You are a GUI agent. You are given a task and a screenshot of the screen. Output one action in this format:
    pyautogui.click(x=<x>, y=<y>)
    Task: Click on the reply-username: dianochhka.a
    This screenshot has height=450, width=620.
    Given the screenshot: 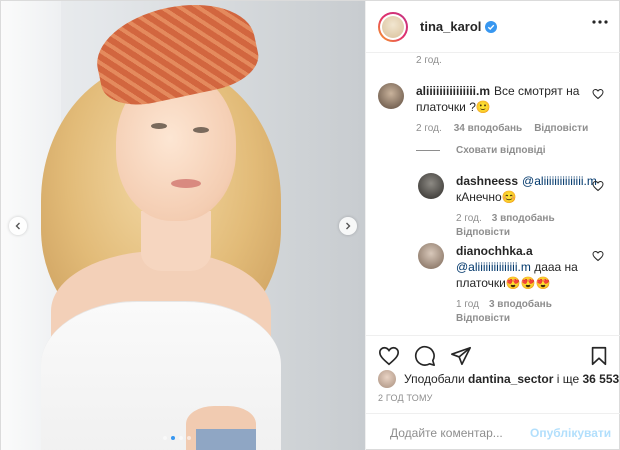 What is the action you would take?
    pyautogui.click(x=494, y=251)
    